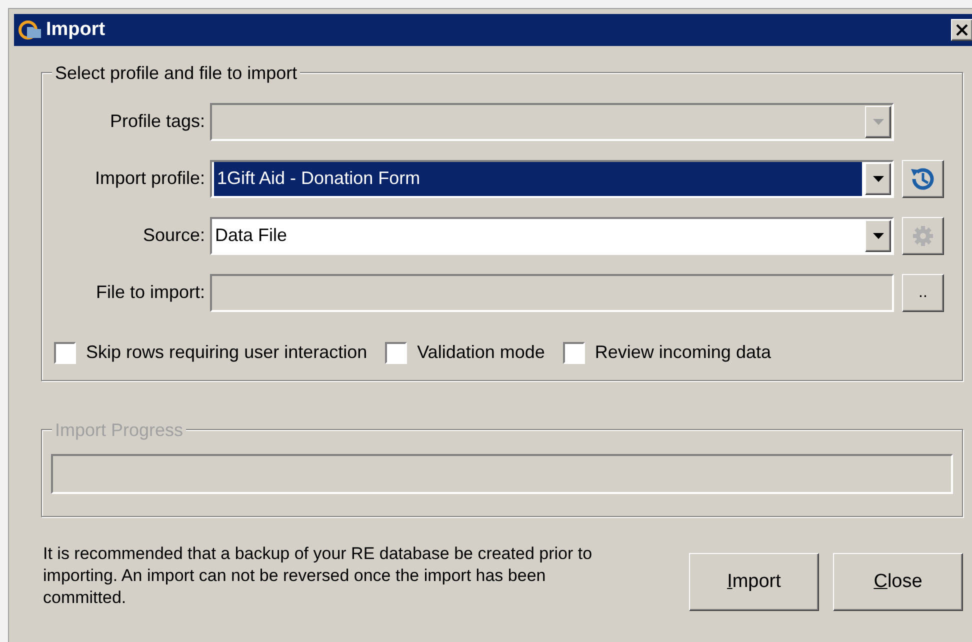 This screenshot has height=642, width=972. Describe the element at coordinates (227, 352) in the screenshot. I see `checkbox-label: Skip rows requiring user interaction` at that location.